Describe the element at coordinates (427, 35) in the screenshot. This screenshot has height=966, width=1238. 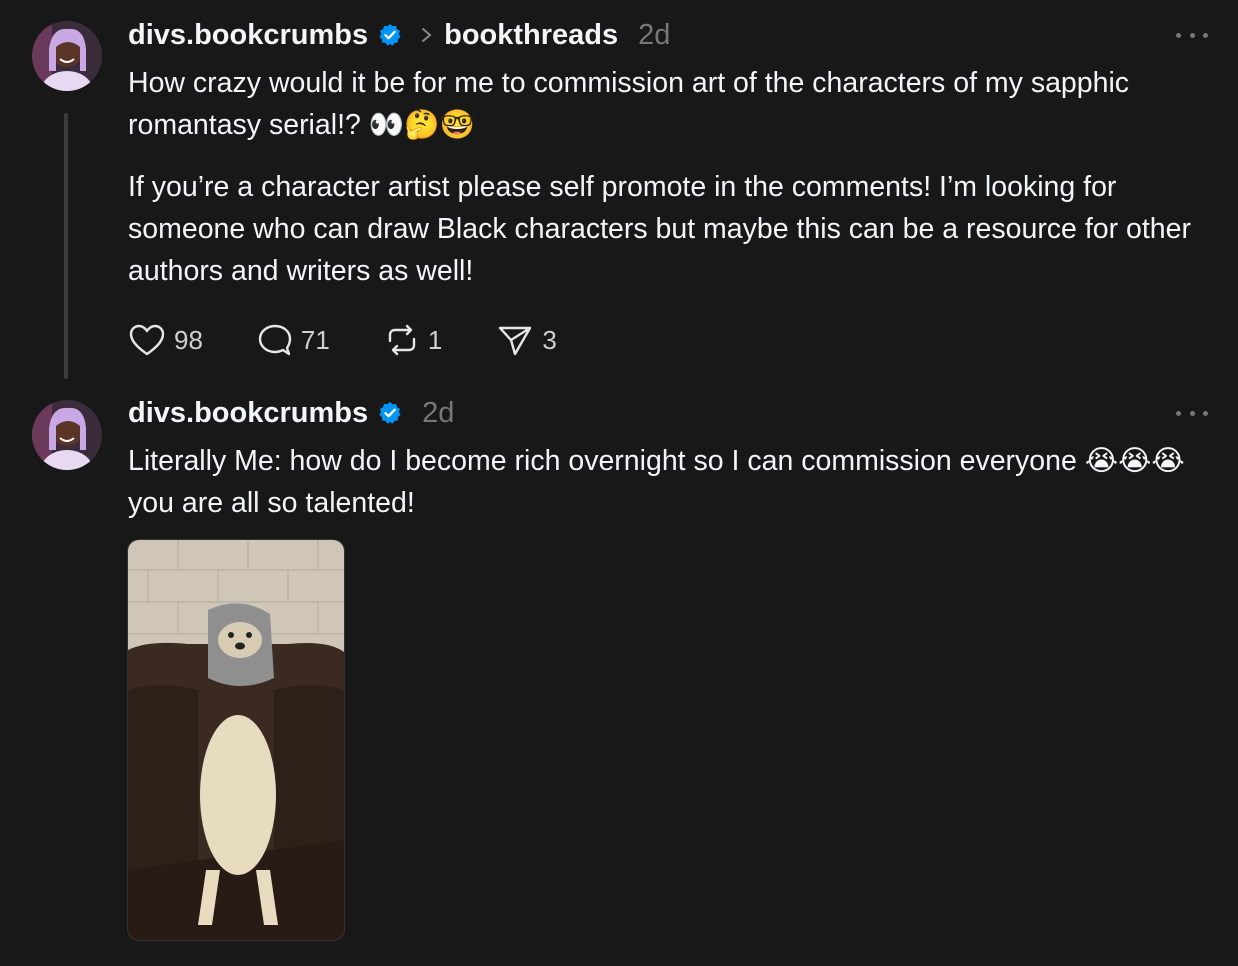
I see `chevron-right-icon` at that location.